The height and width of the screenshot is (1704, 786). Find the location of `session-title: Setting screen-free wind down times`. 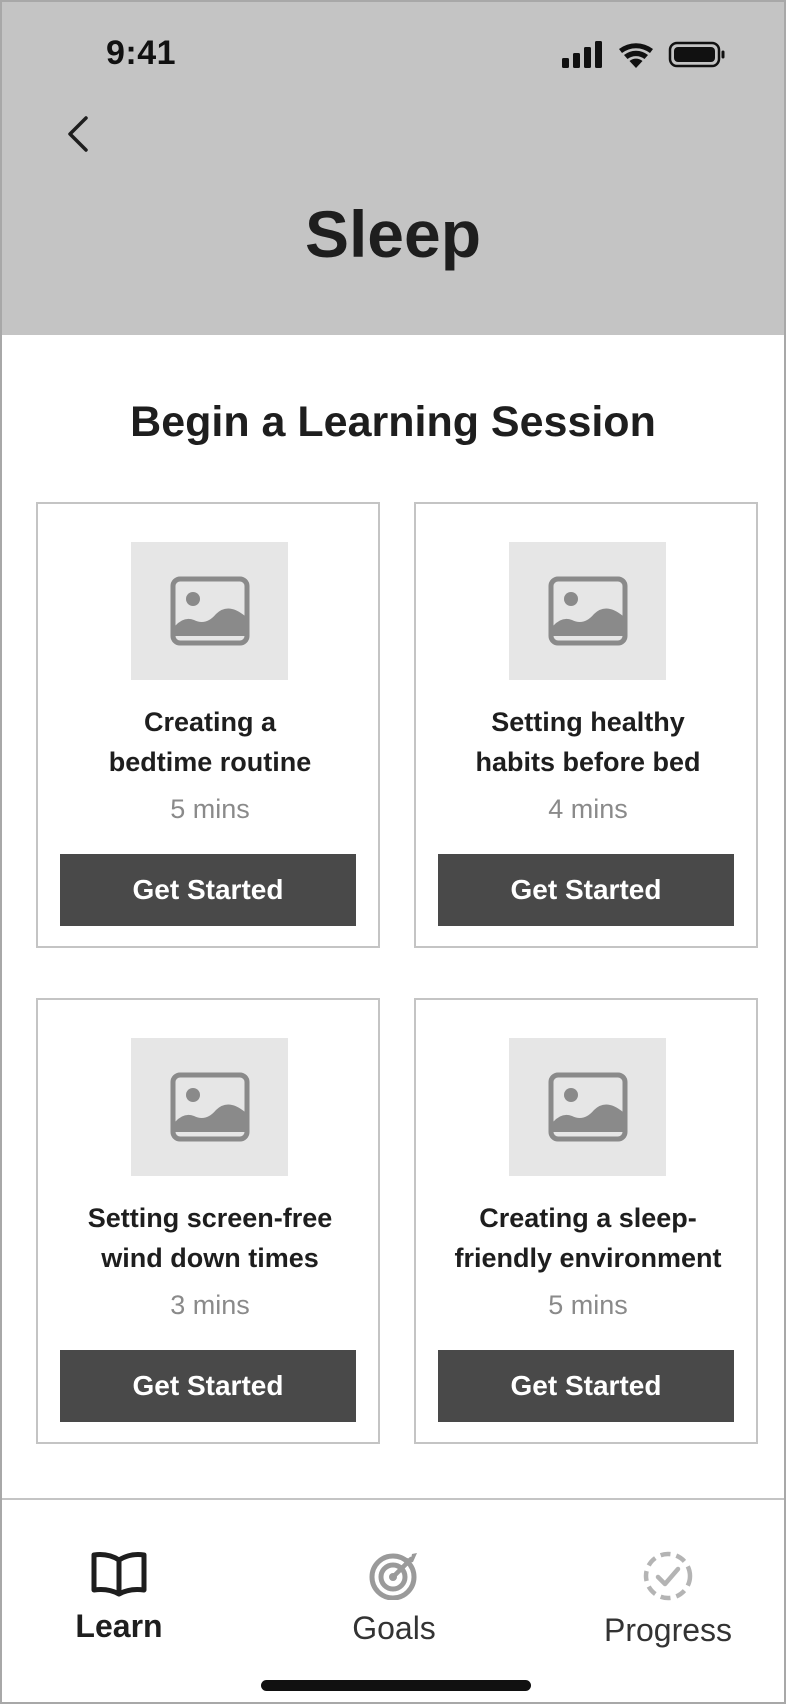

session-title: Setting screen-free wind down times is located at coordinates (210, 1238).